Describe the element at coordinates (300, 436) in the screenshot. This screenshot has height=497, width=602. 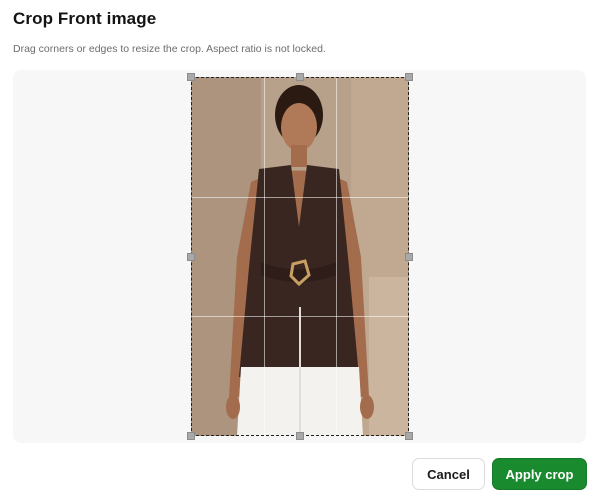
I see `crop-handle-bottom` at that location.